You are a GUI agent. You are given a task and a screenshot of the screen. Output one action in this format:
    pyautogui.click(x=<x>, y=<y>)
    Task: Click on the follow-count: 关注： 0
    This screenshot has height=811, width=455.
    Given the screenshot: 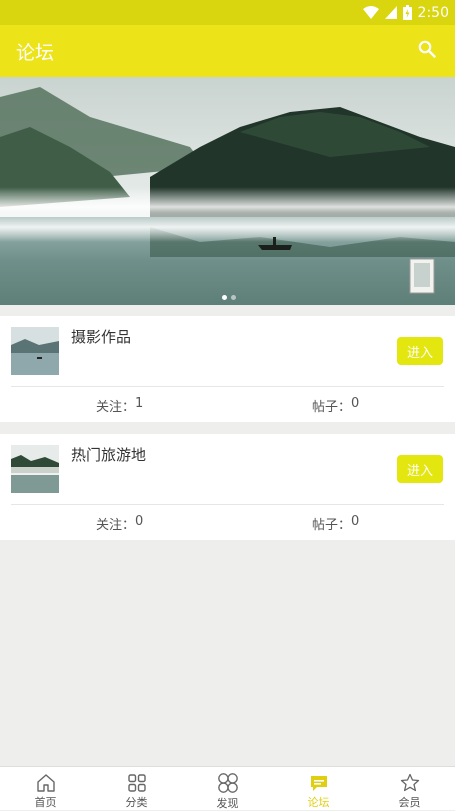 What is the action you would take?
    pyautogui.click(x=119, y=523)
    